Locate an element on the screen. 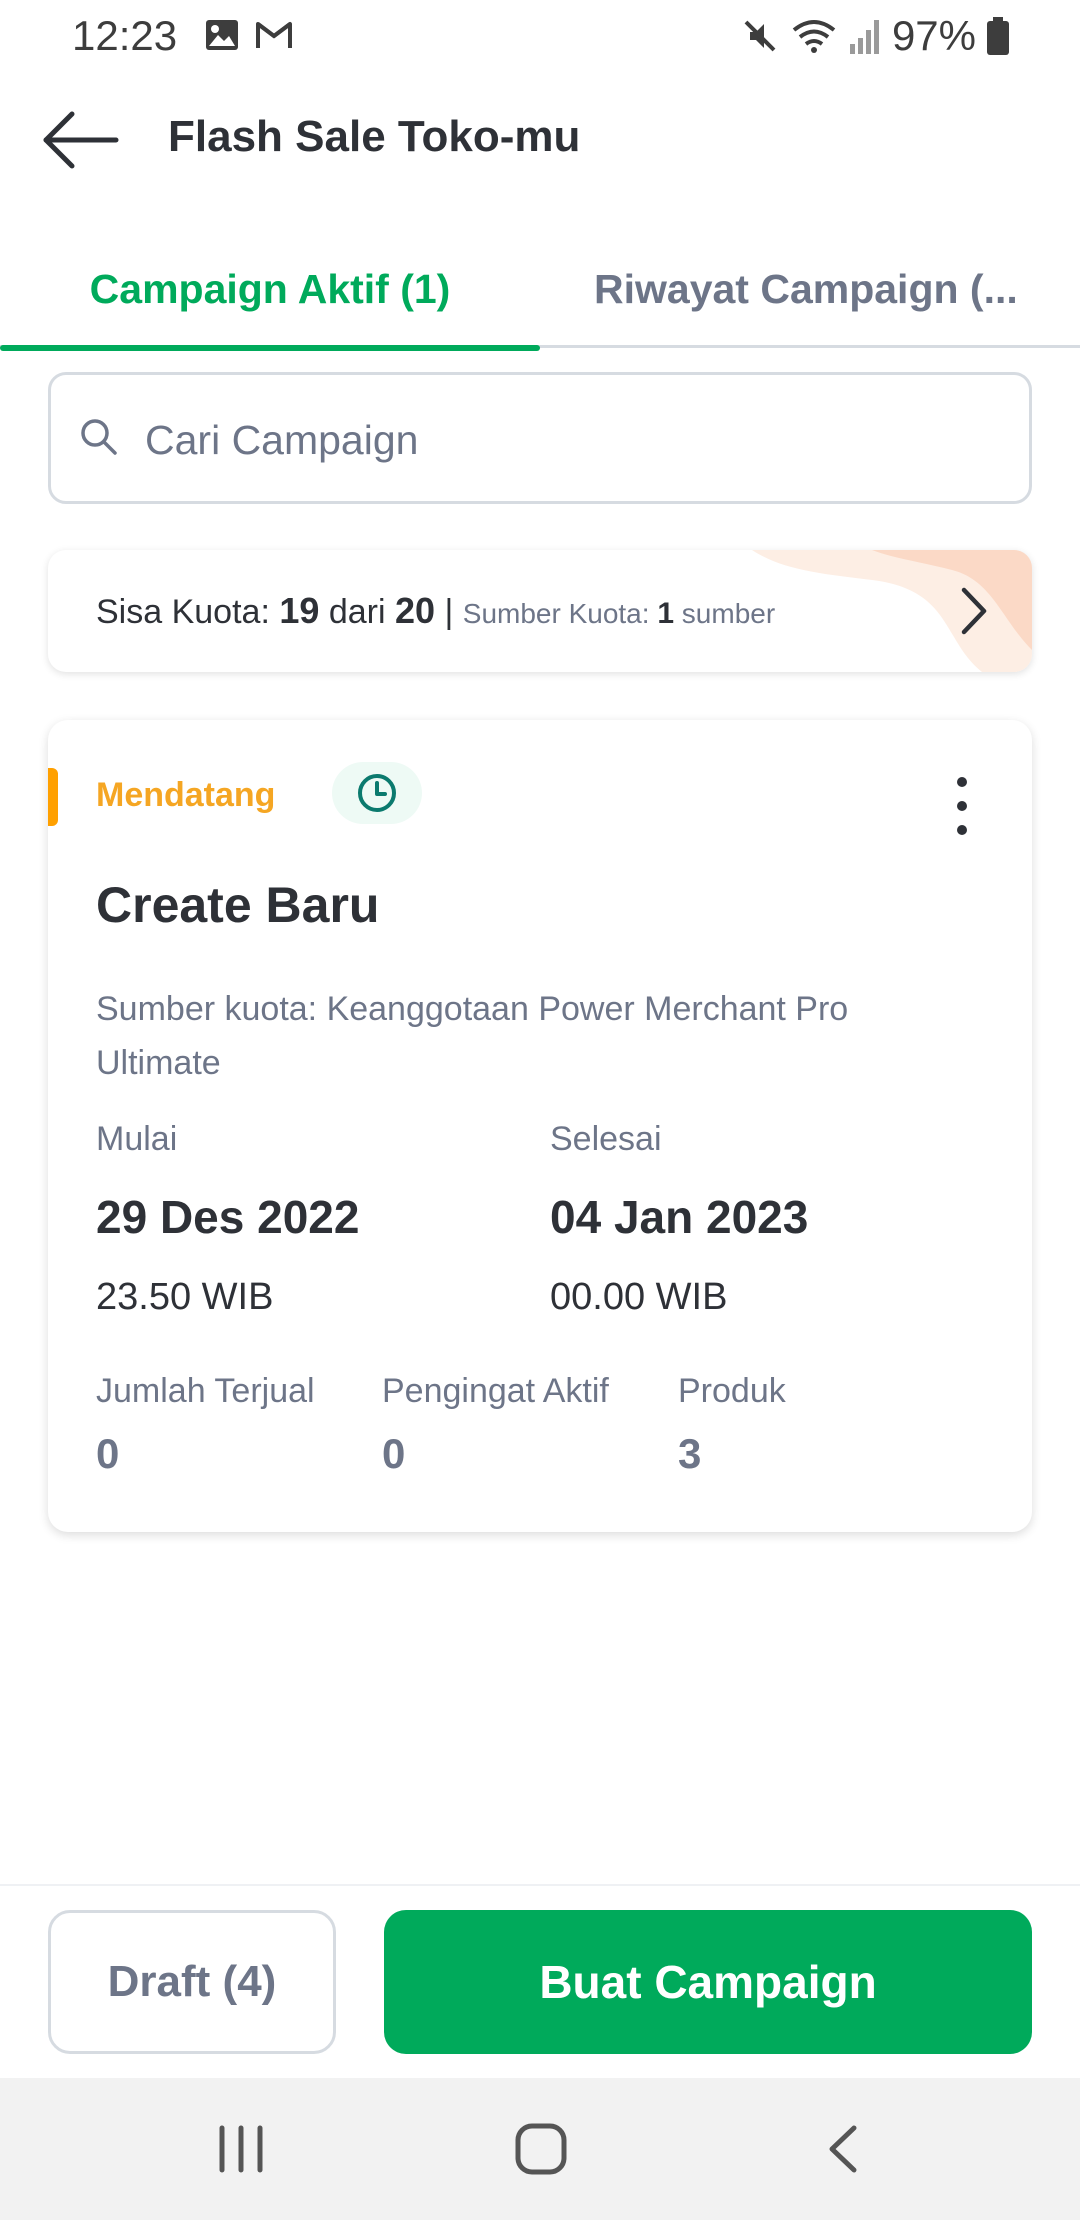 The width and height of the screenshot is (1080, 2220). search-box is located at coordinates (540, 438).